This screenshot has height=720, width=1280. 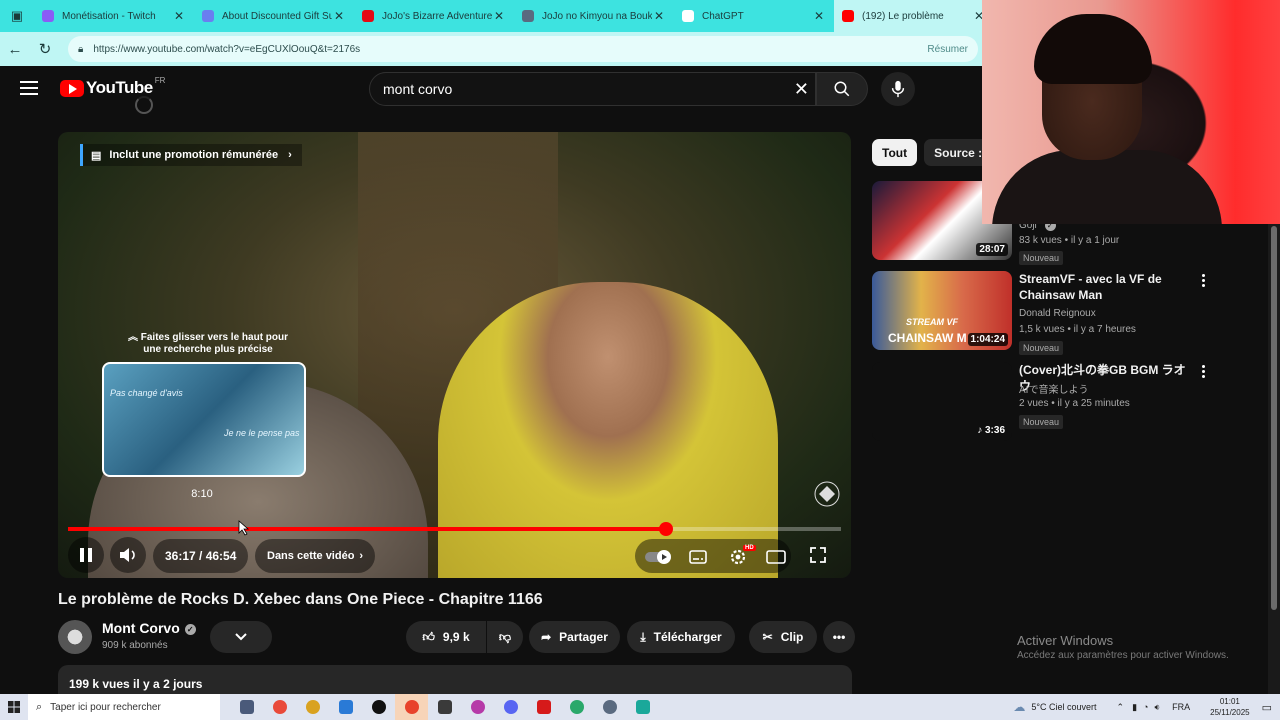 What do you see at coordinates (942, 401) in the screenshot?
I see `recommendation-thumbnail: ♪ 3:36` at bounding box center [942, 401].